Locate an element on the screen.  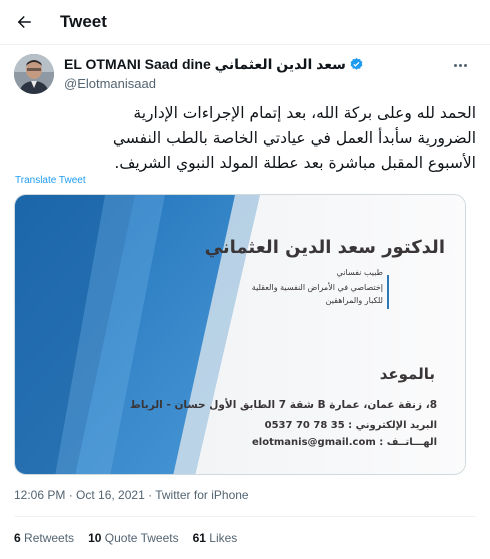
more-button is located at coordinates (460, 65).